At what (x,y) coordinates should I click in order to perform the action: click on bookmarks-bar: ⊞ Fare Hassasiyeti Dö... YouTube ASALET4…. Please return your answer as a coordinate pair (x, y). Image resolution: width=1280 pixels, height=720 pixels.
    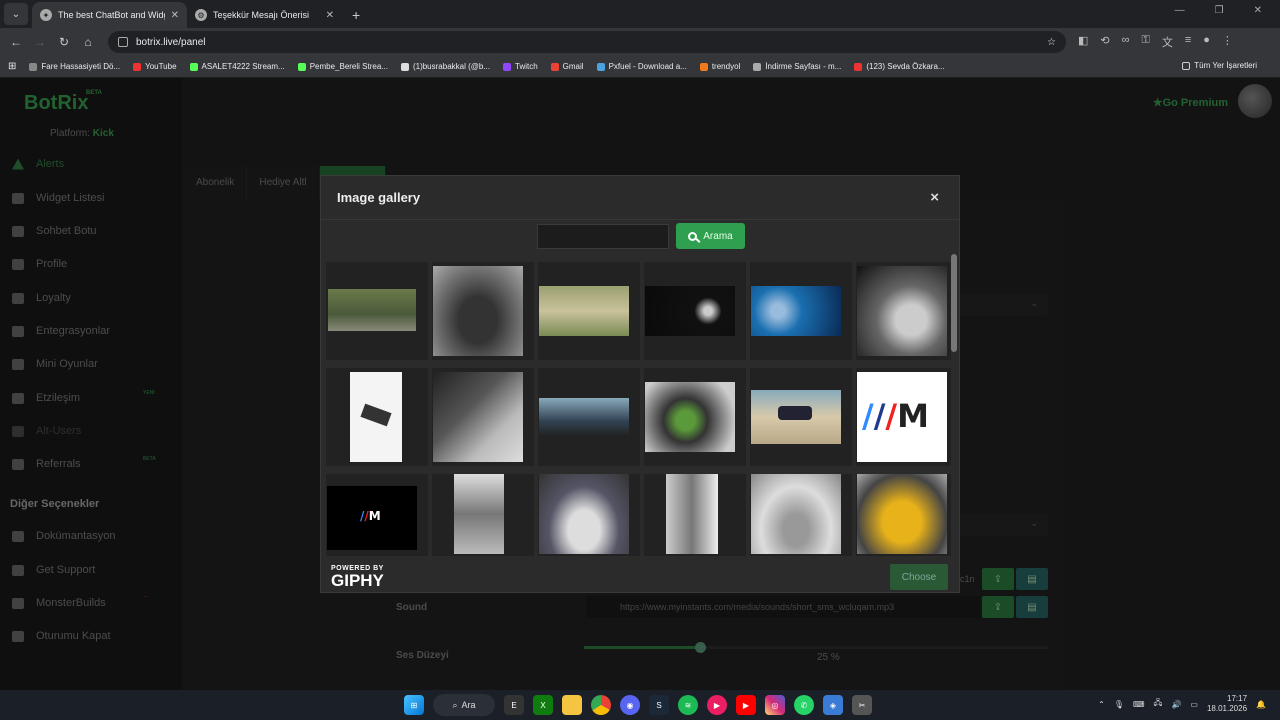
    Looking at the image, I should click on (640, 67).